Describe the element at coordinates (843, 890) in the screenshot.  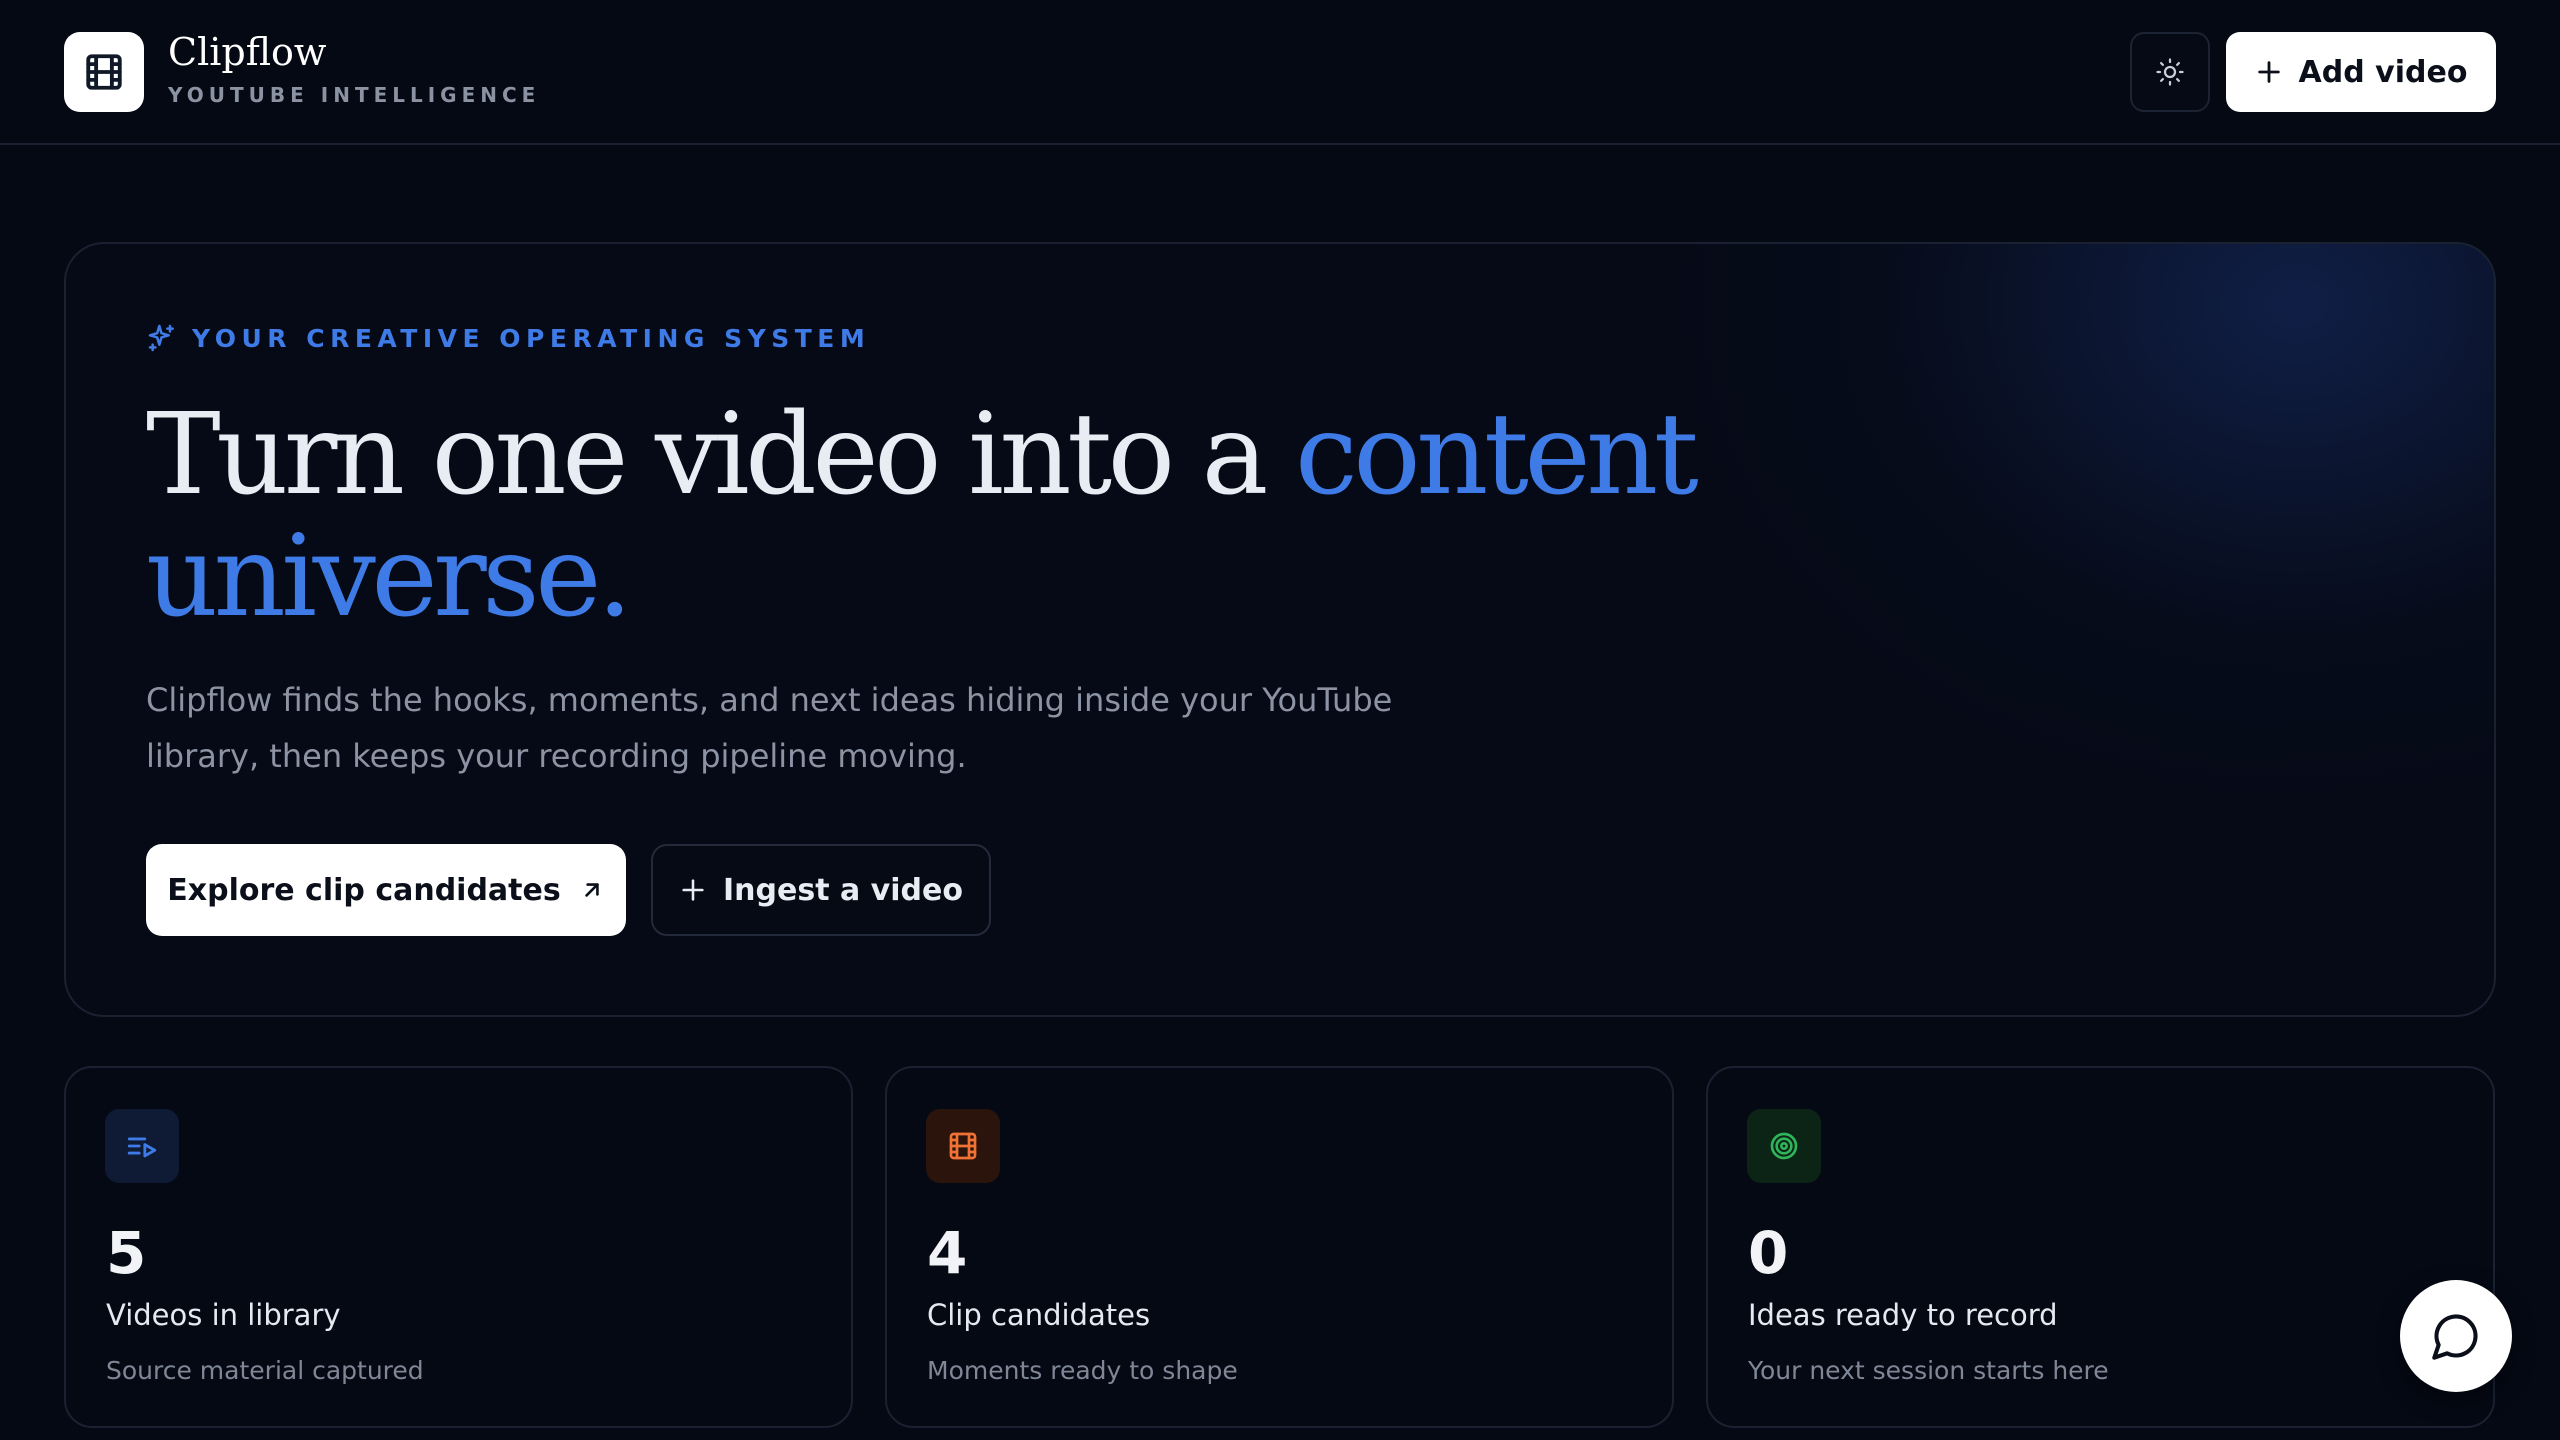
I see `ingest-video-label: Ingest a video` at that location.